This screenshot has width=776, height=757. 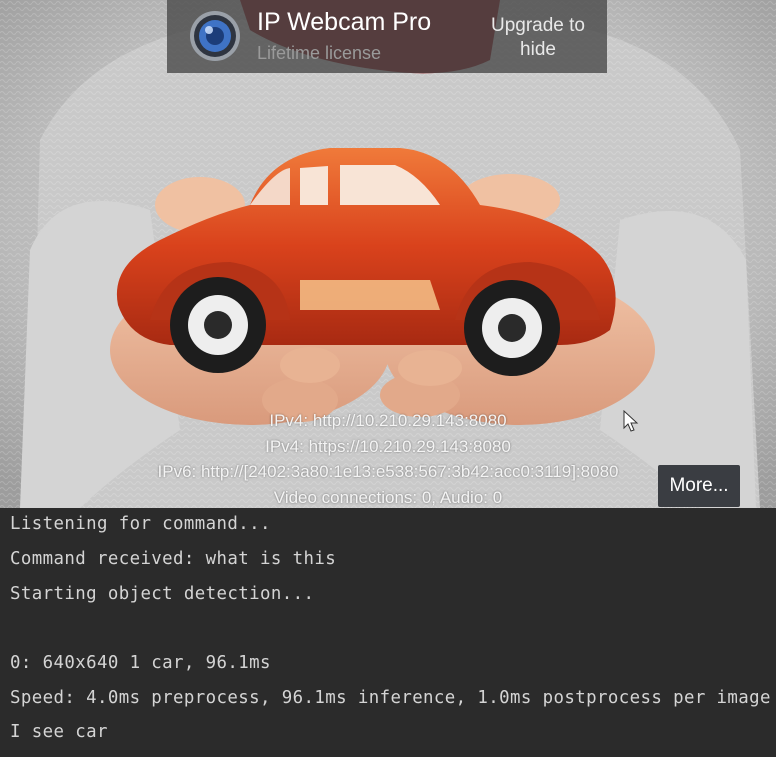 I want to click on license-subtitle: Lifetime license, so click(x=319, y=53).